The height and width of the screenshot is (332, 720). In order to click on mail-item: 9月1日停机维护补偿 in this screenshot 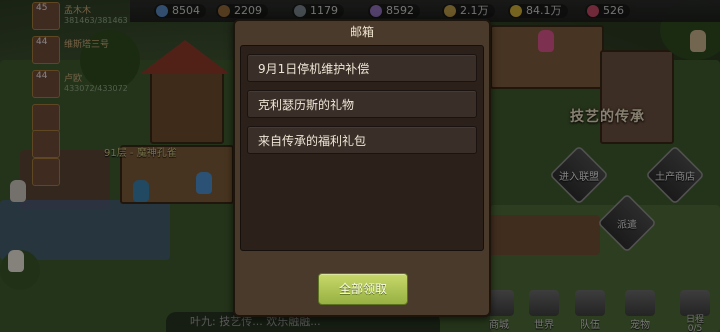, I will do `click(362, 68)`.